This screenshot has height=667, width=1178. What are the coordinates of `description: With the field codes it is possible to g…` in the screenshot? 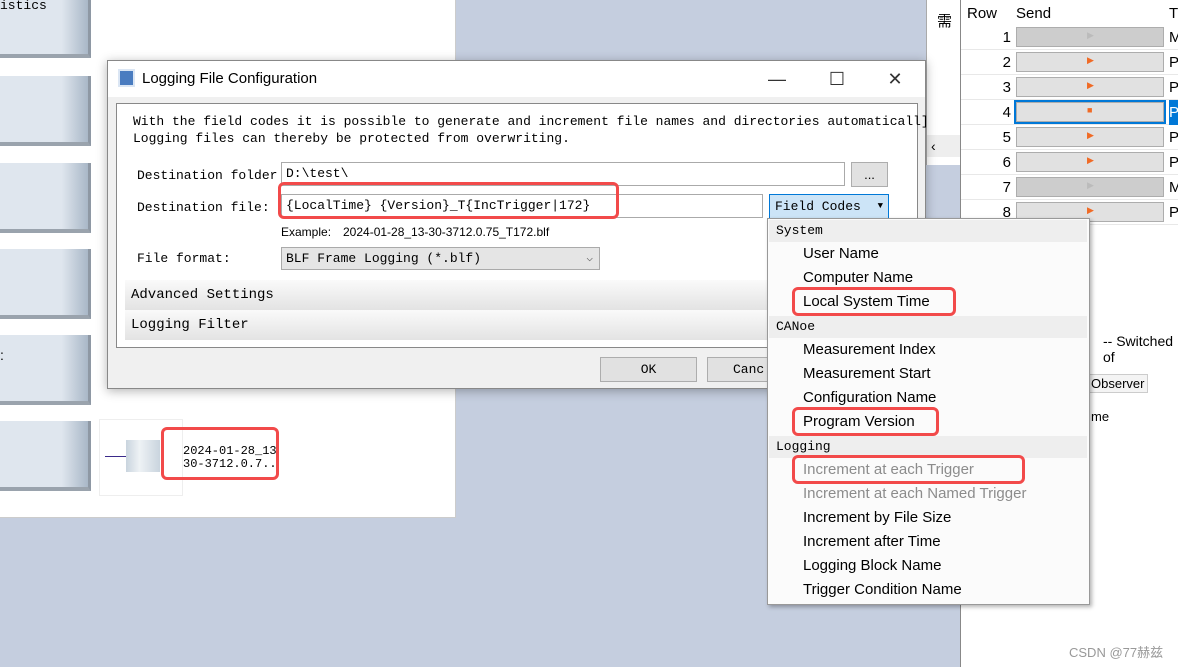 It's located at (531, 130).